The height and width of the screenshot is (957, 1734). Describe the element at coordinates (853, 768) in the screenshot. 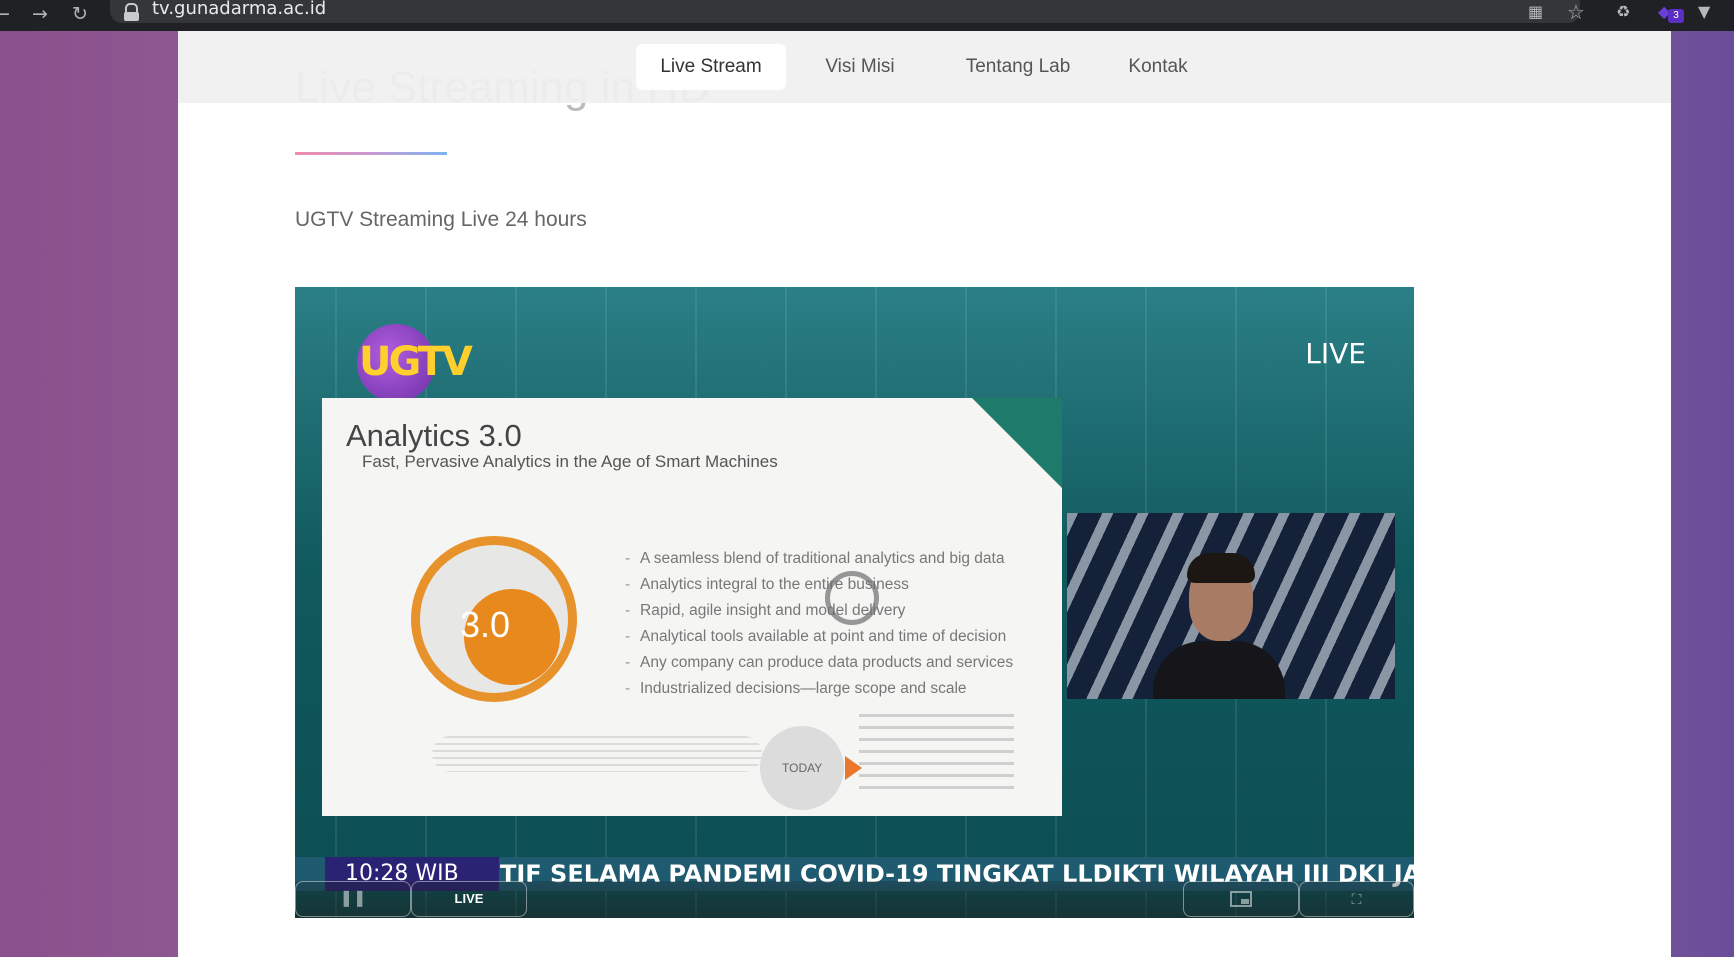

I see `today-arrow-icon` at that location.